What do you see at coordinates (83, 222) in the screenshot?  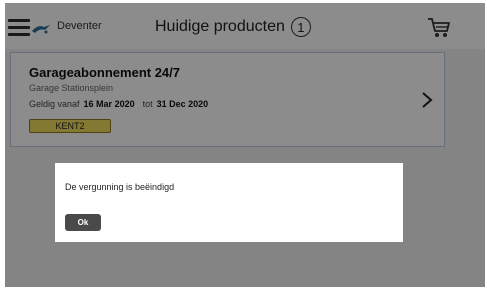 I see `ok-button: Ok` at bounding box center [83, 222].